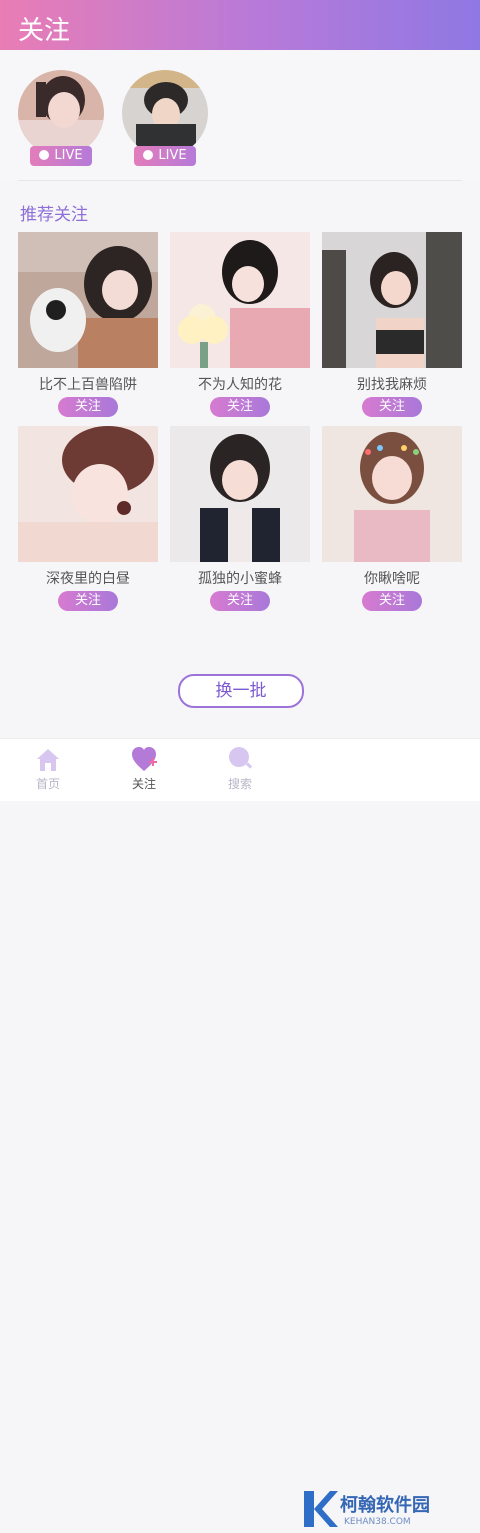 This screenshot has width=480, height=1533. What do you see at coordinates (88, 579) in the screenshot?
I see `profile-name: 深夜里的白昼` at bounding box center [88, 579].